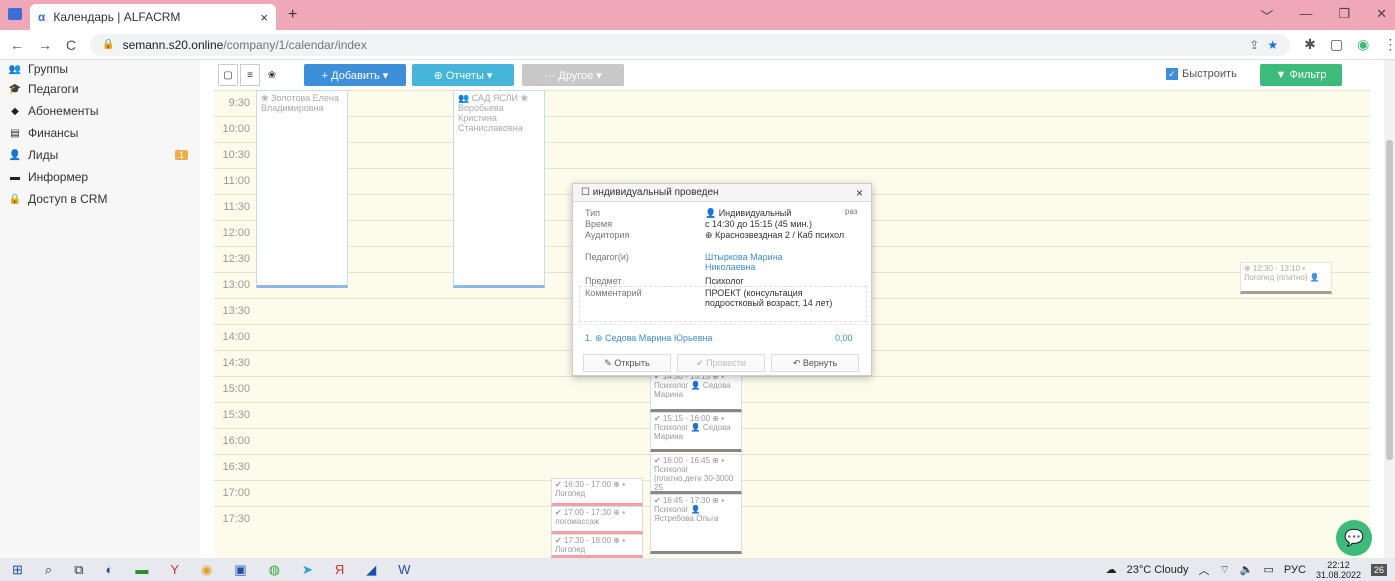  I want to click on tray-chevron-icon: ︿, so click(1203, 570).